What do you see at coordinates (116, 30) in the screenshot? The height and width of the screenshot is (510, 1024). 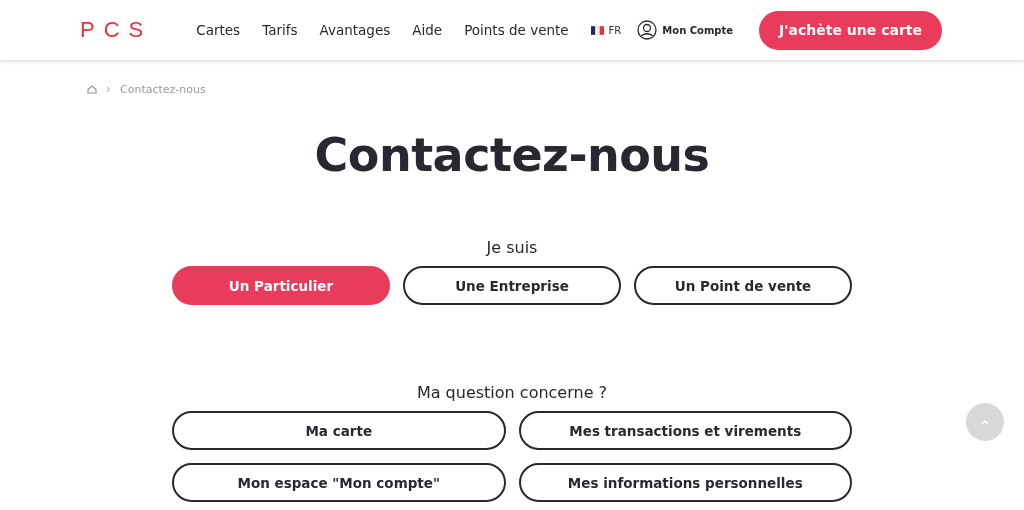 I see `logo: PCS` at bounding box center [116, 30].